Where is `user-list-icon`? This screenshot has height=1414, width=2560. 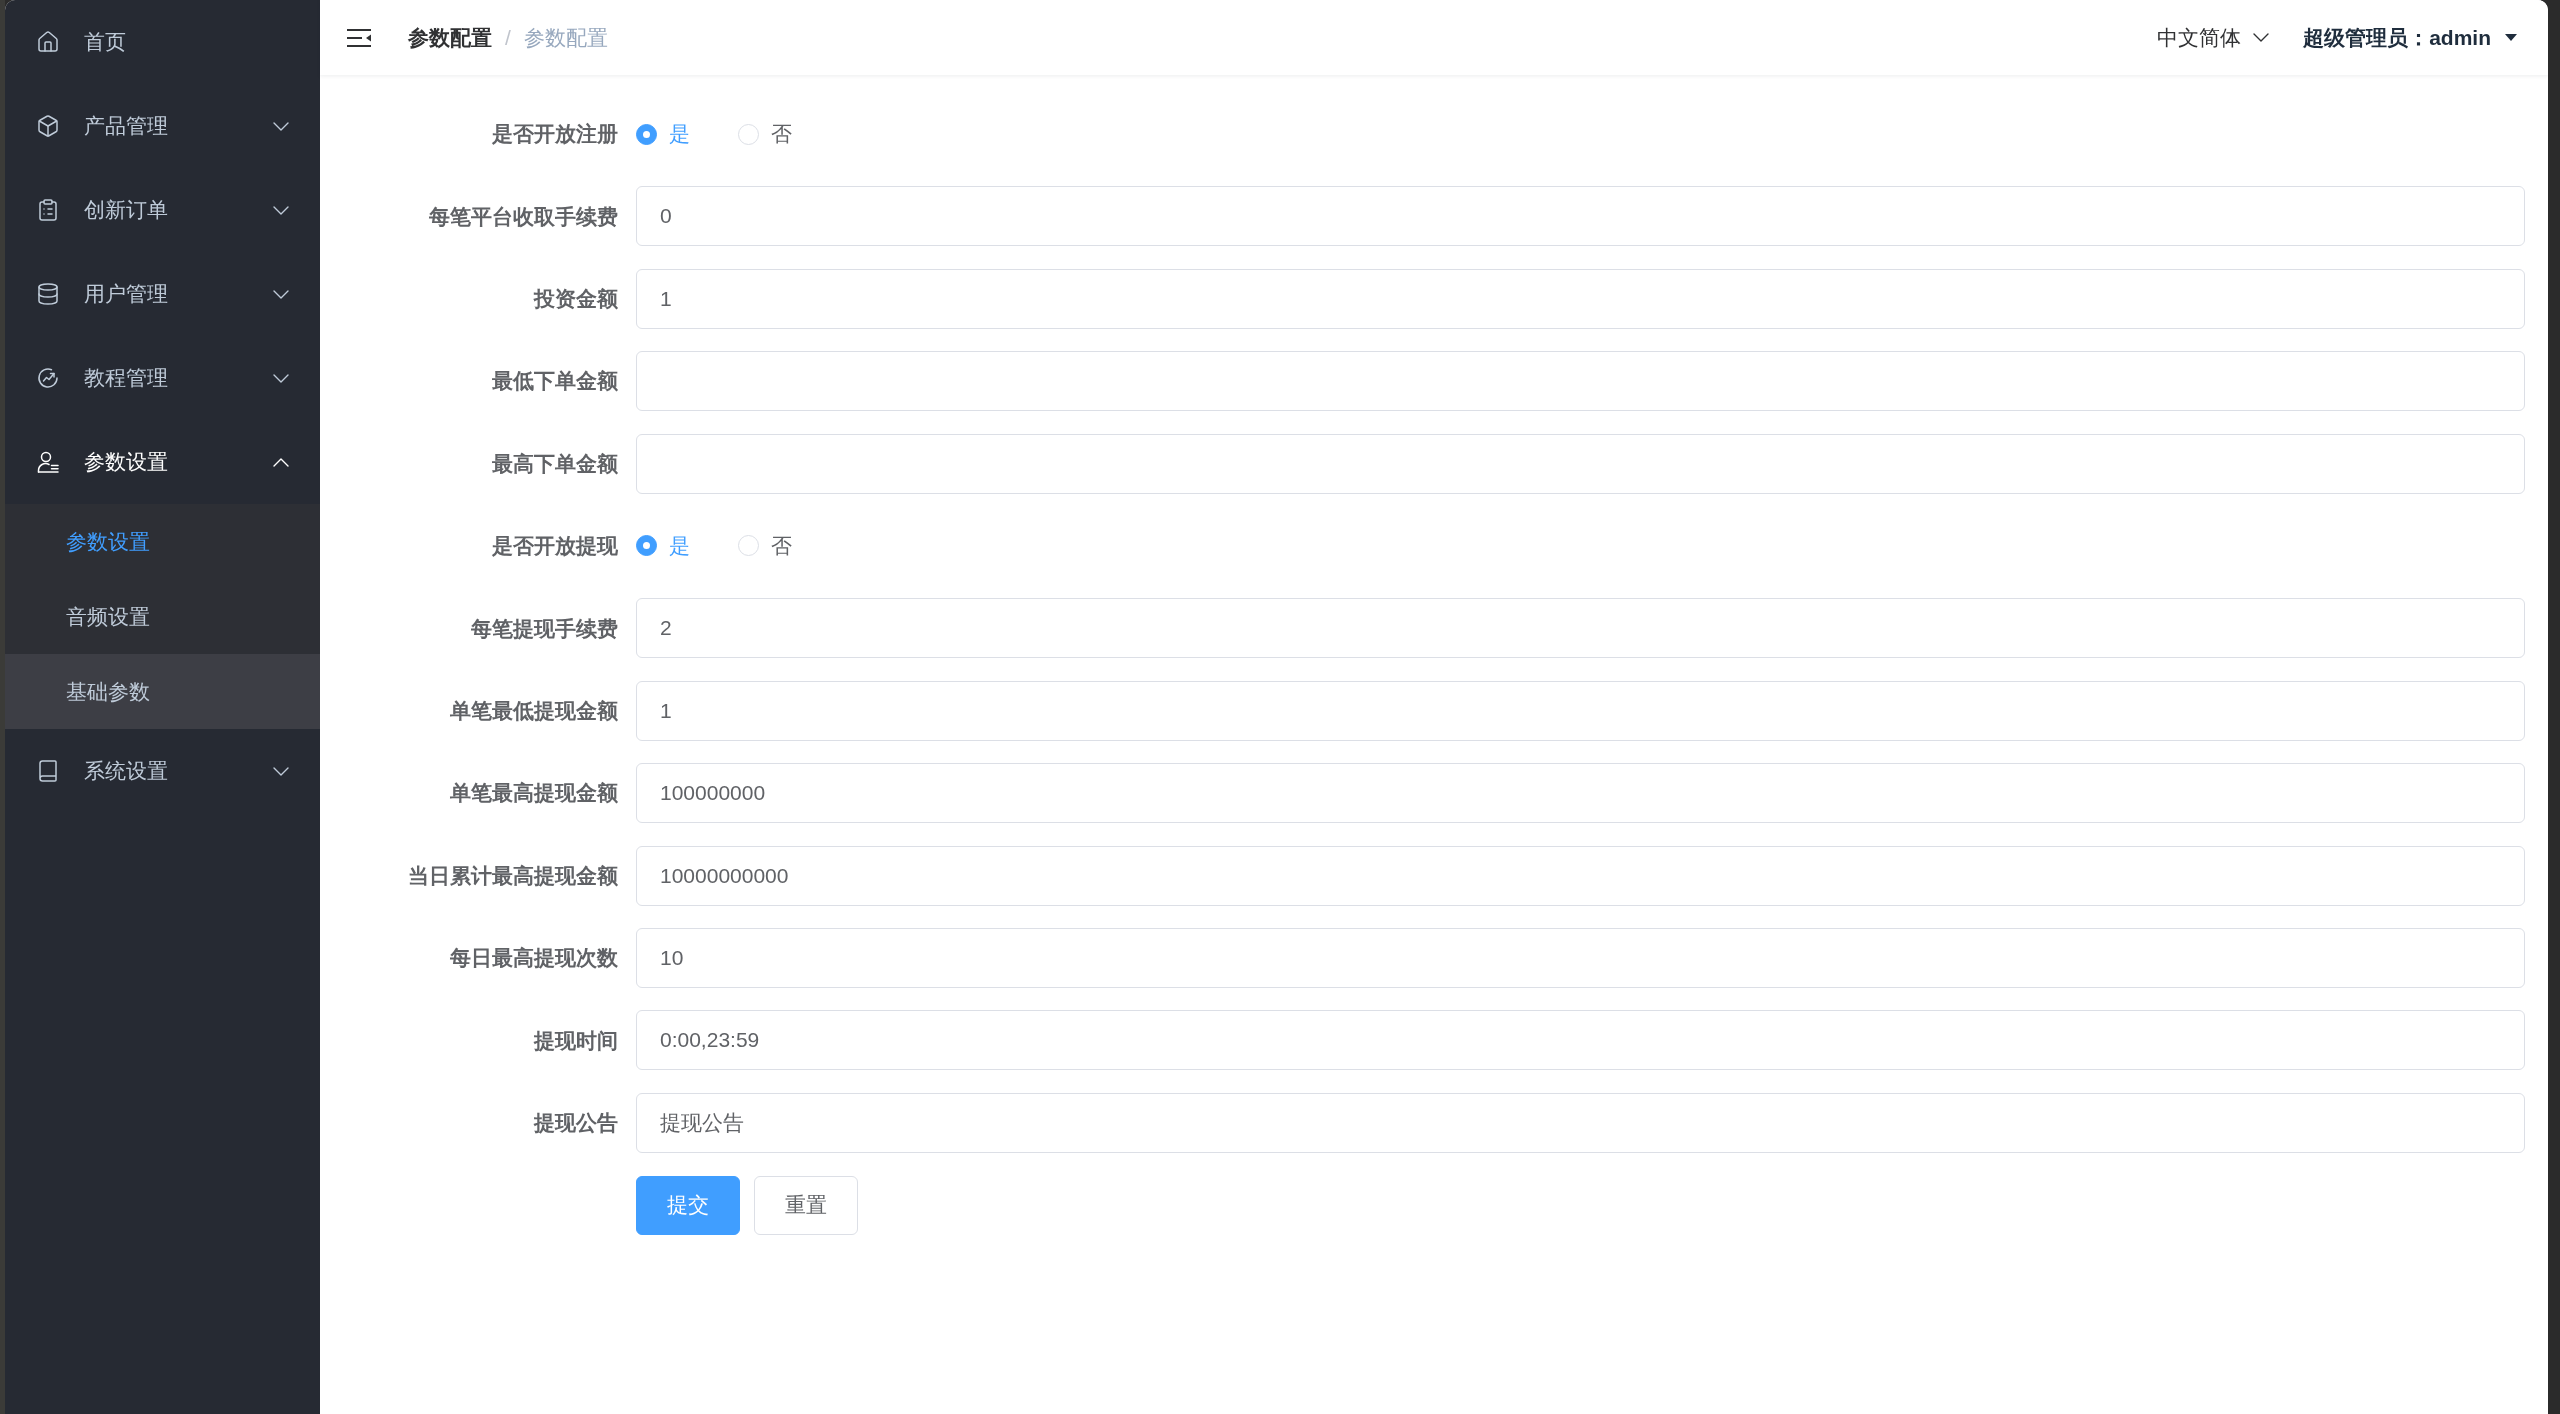
user-list-icon is located at coordinates (48, 462).